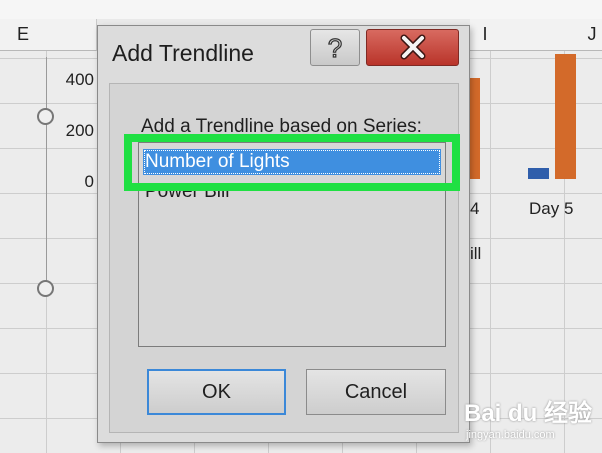 The height and width of the screenshot is (453, 602). What do you see at coordinates (476, 253) in the screenshot?
I see `legend-fragment: ill` at bounding box center [476, 253].